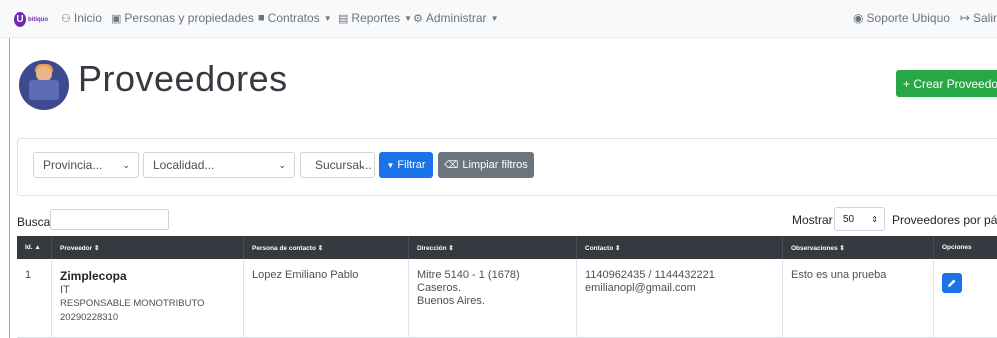  What do you see at coordinates (849, 219) in the screenshot?
I see `page-size-value: 50` at bounding box center [849, 219].